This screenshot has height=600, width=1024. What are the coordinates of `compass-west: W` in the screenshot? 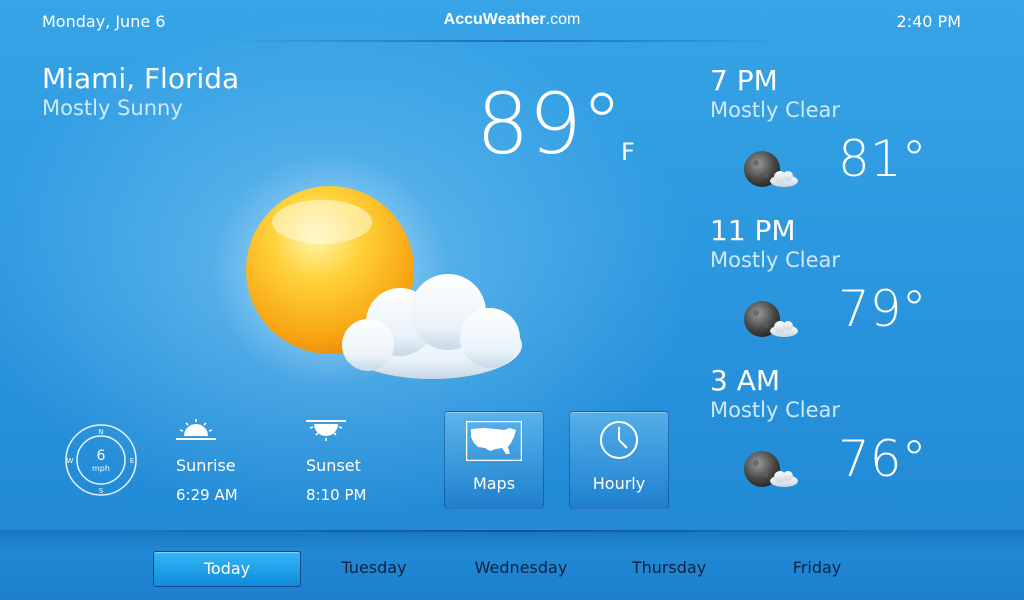 It's located at (70, 461).